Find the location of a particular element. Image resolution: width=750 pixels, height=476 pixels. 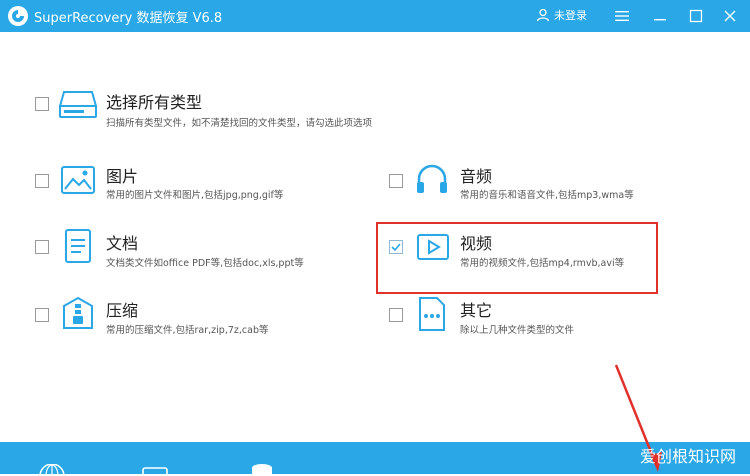

checkbox-all-types is located at coordinates (42, 104).